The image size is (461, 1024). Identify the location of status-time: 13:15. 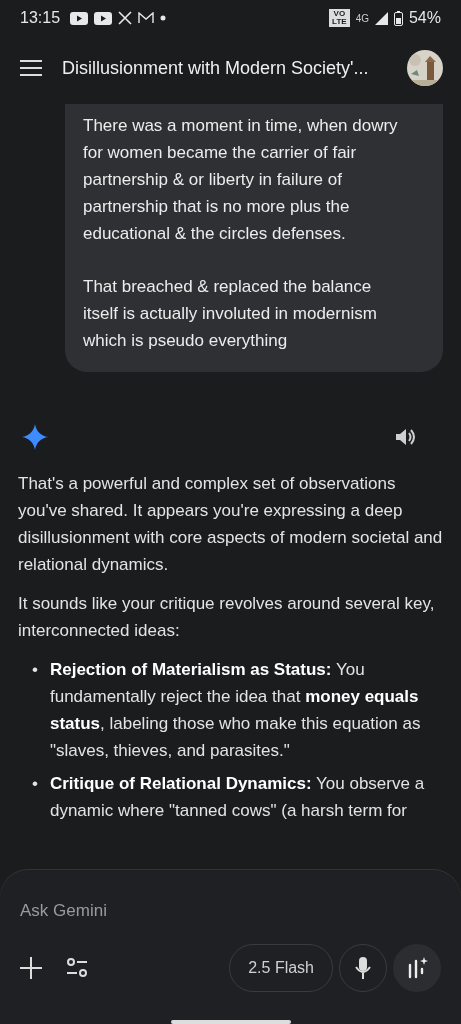
(40, 18).